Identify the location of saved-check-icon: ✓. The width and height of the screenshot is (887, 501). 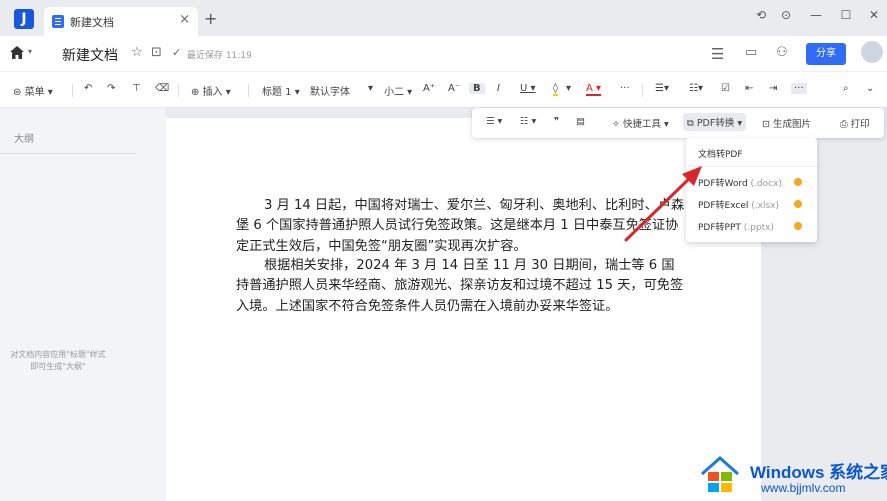
(177, 52).